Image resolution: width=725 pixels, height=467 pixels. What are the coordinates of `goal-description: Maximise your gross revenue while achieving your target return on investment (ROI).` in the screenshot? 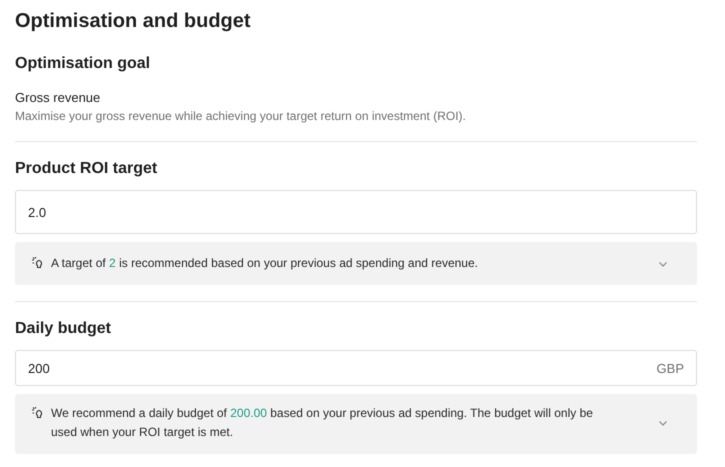 It's located at (241, 116).